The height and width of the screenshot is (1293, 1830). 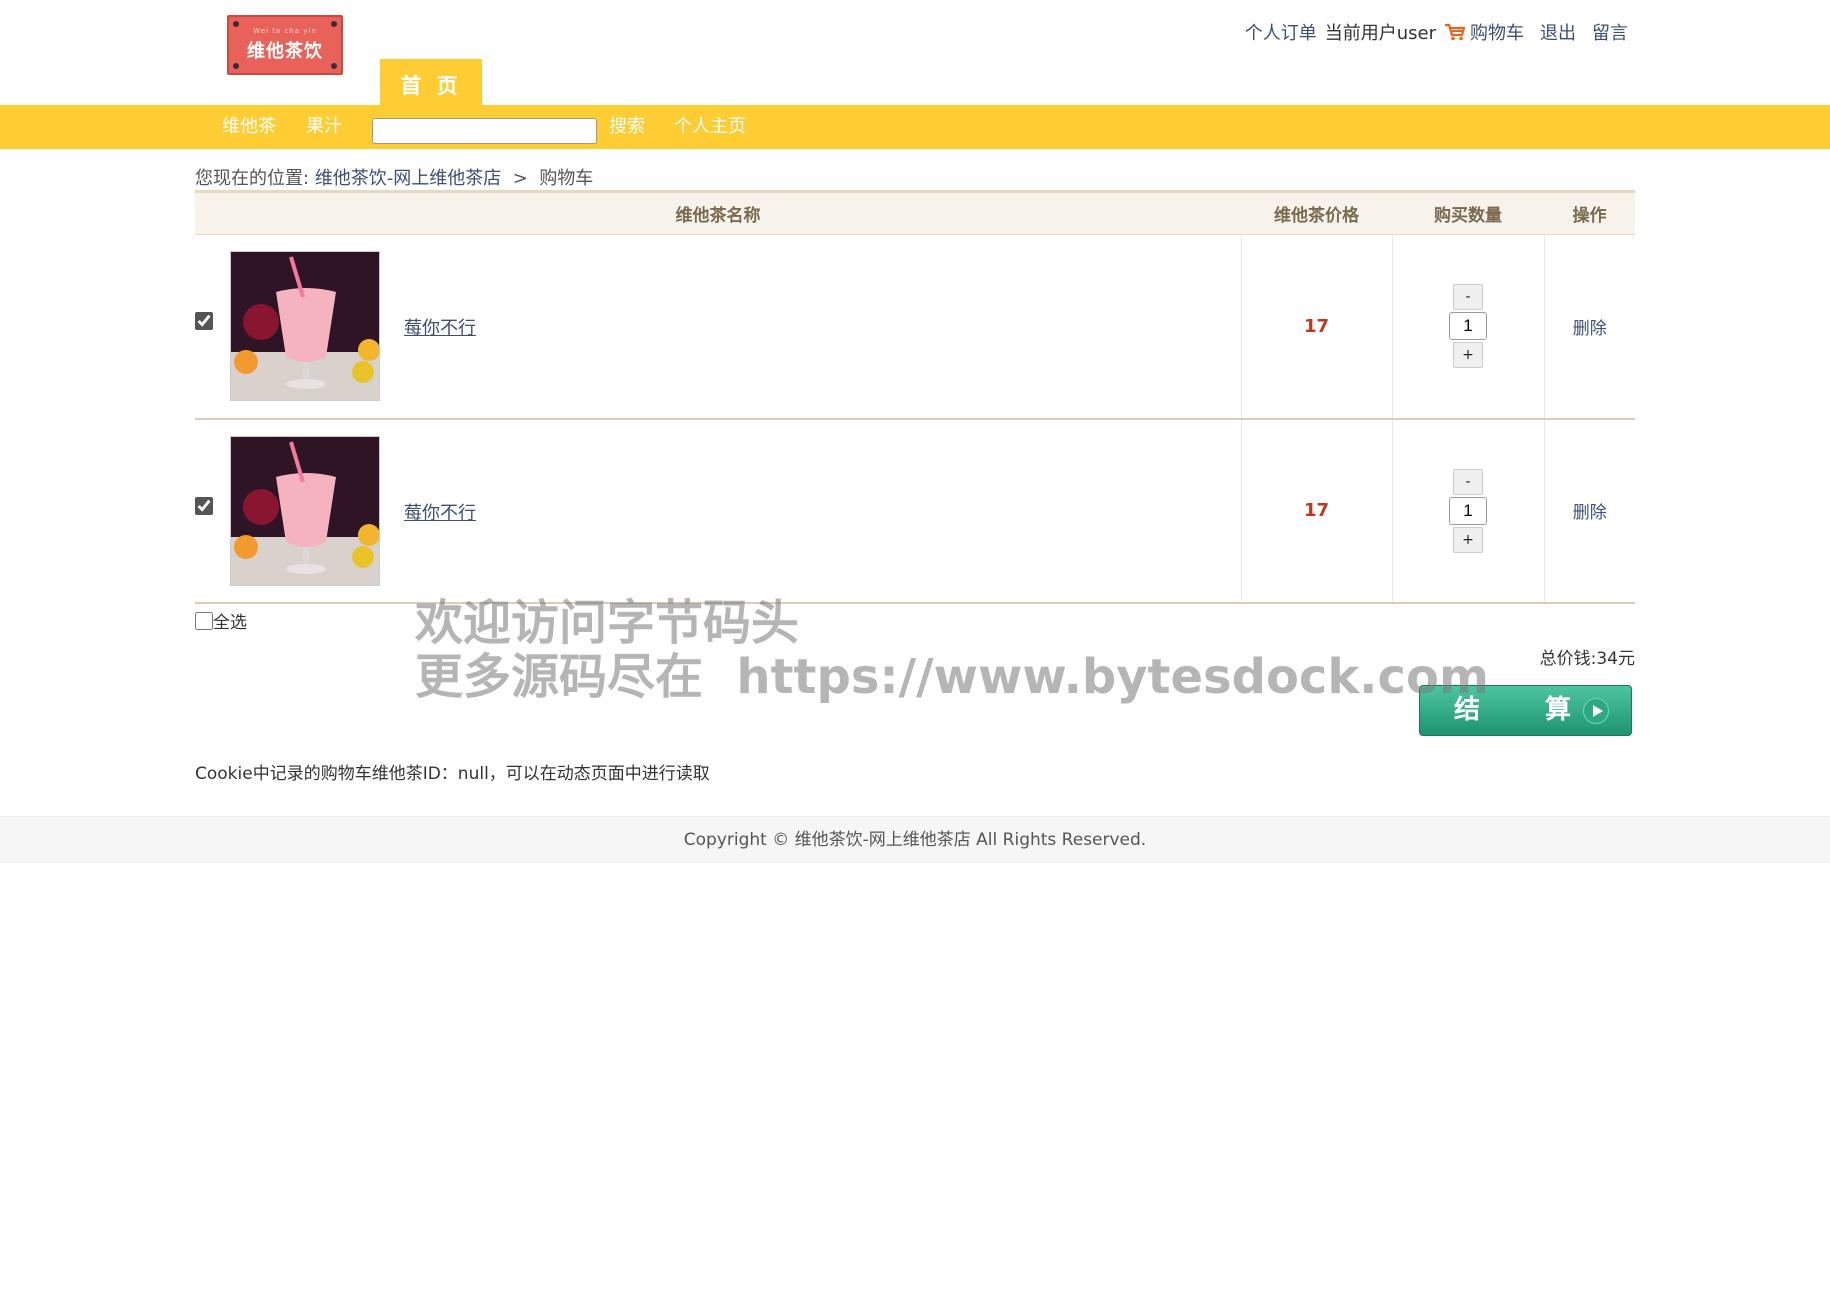 What do you see at coordinates (627, 127) in the screenshot?
I see `search-button: 搜索` at bounding box center [627, 127].